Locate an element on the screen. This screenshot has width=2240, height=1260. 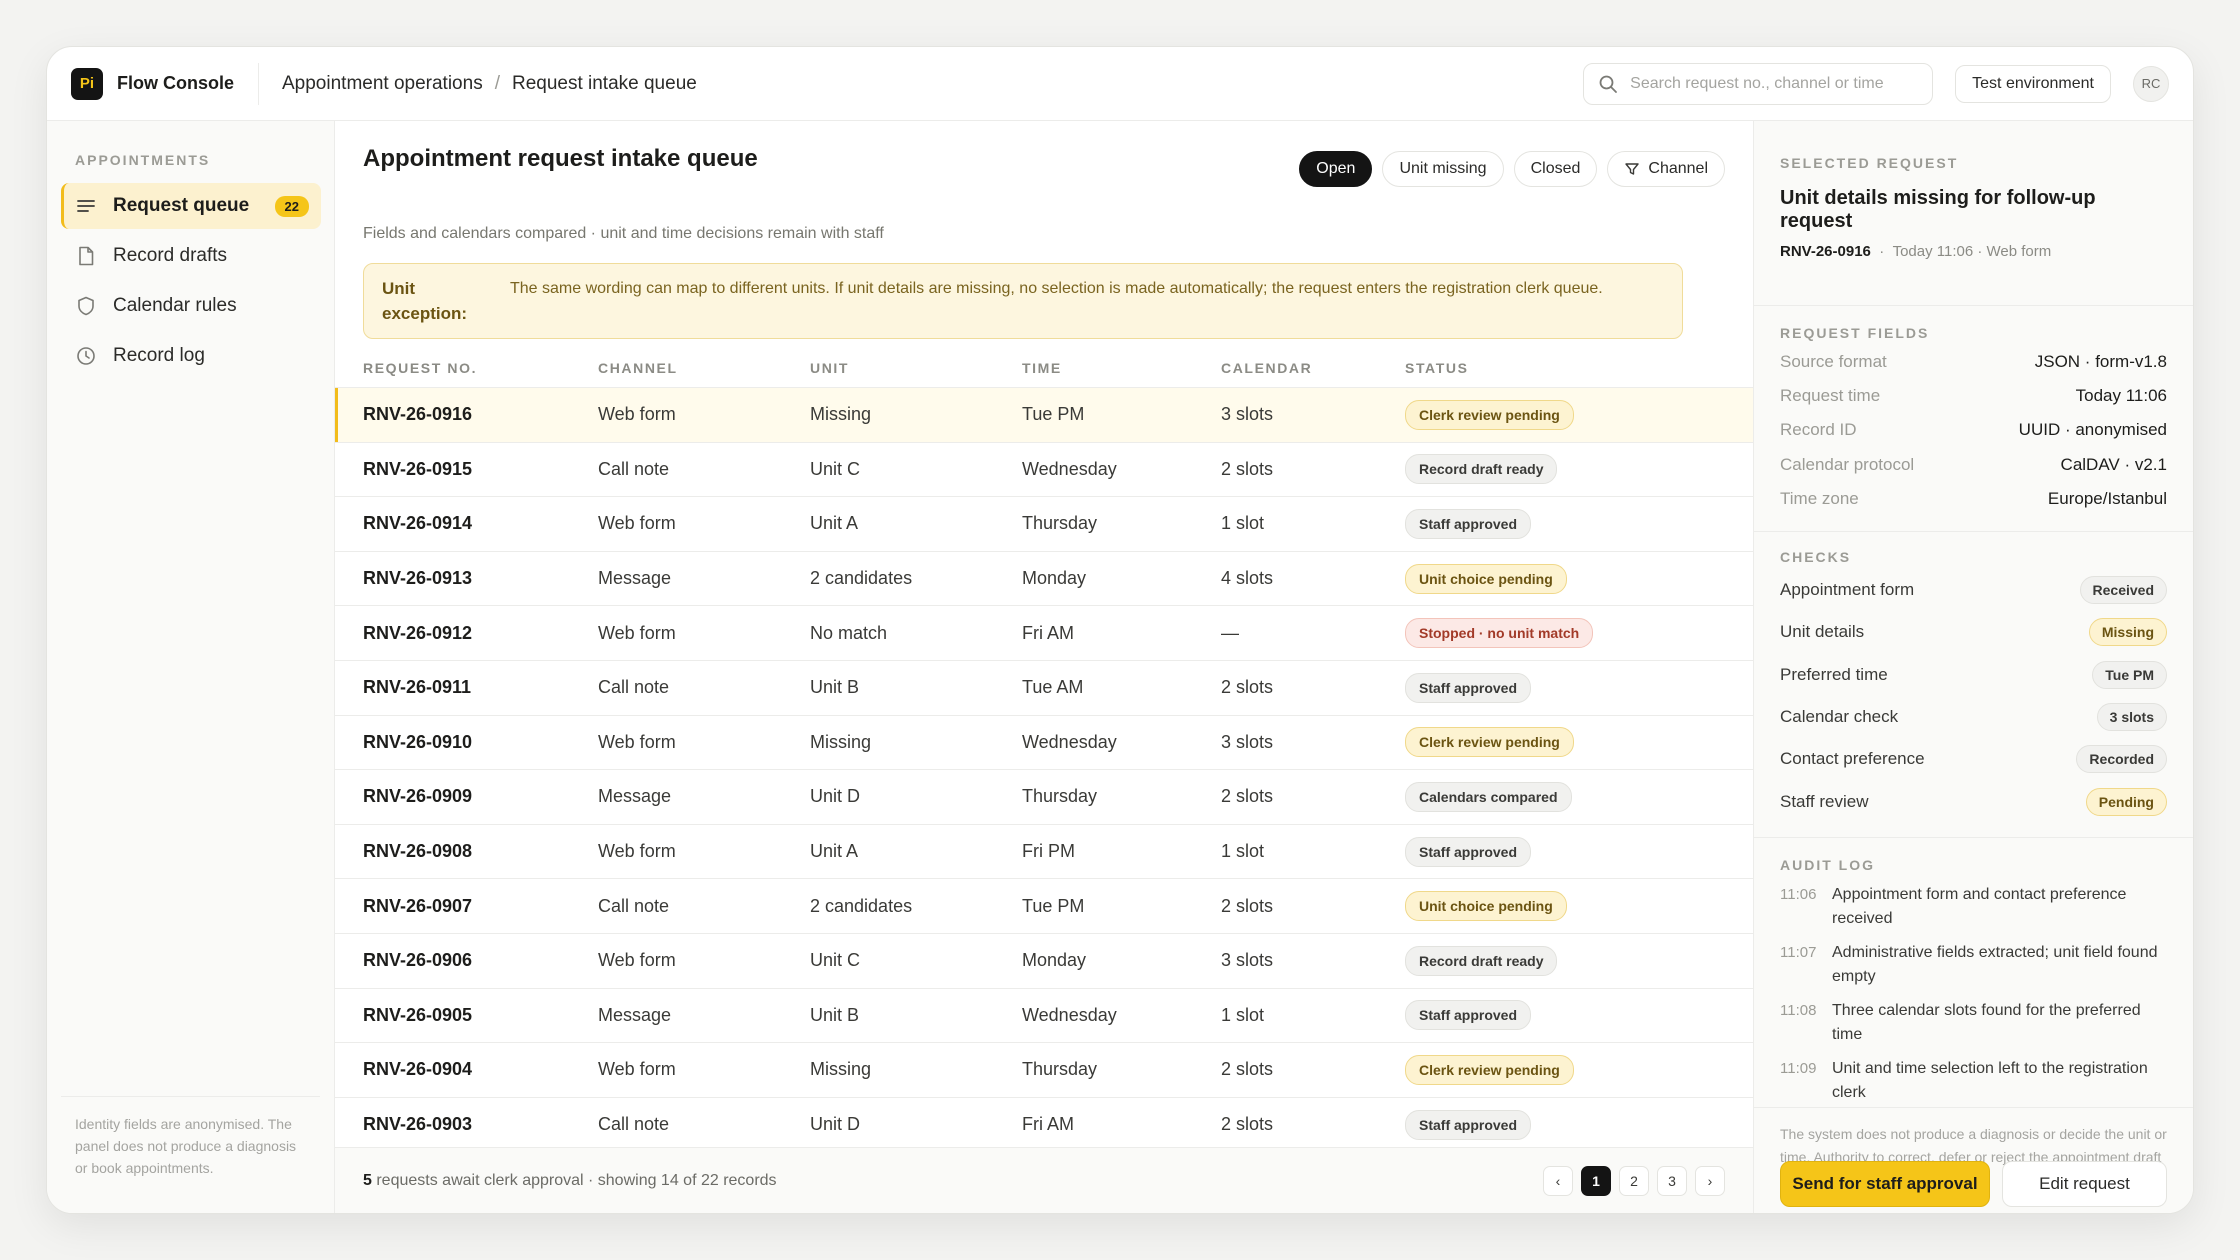
avatar: RC is located at coordinates (2151, 83).